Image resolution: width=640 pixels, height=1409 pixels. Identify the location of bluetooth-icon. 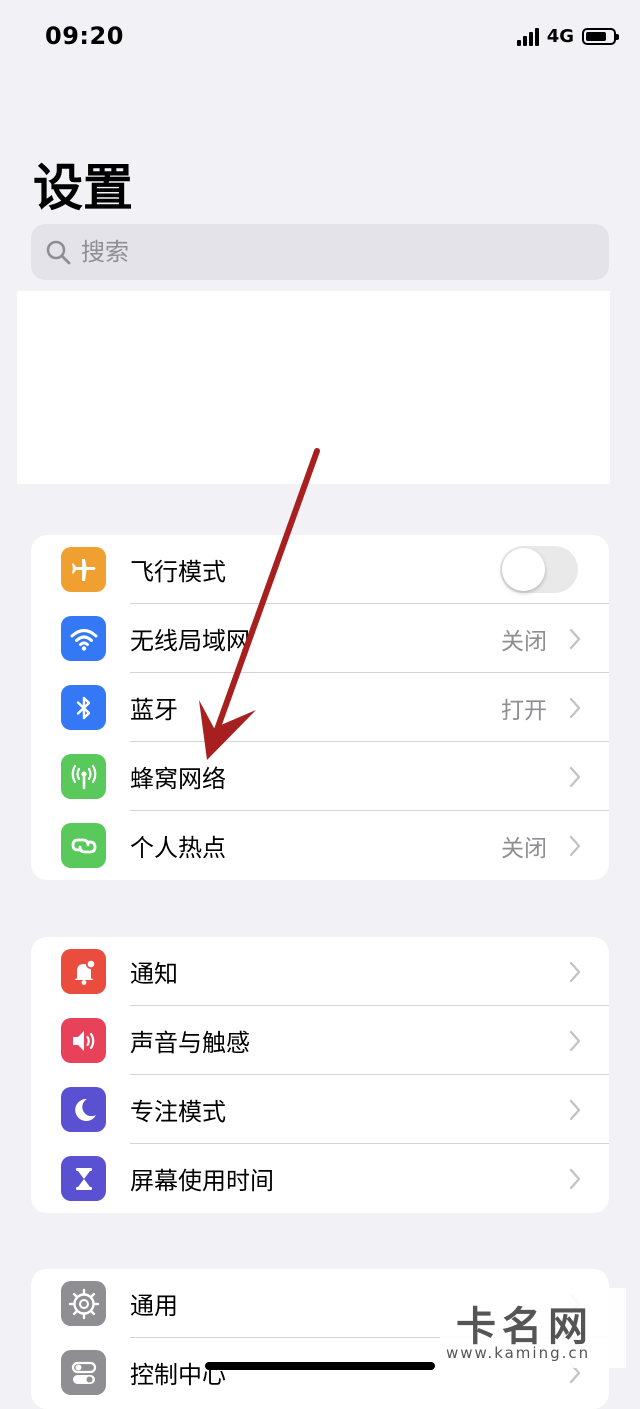
(83, 707).